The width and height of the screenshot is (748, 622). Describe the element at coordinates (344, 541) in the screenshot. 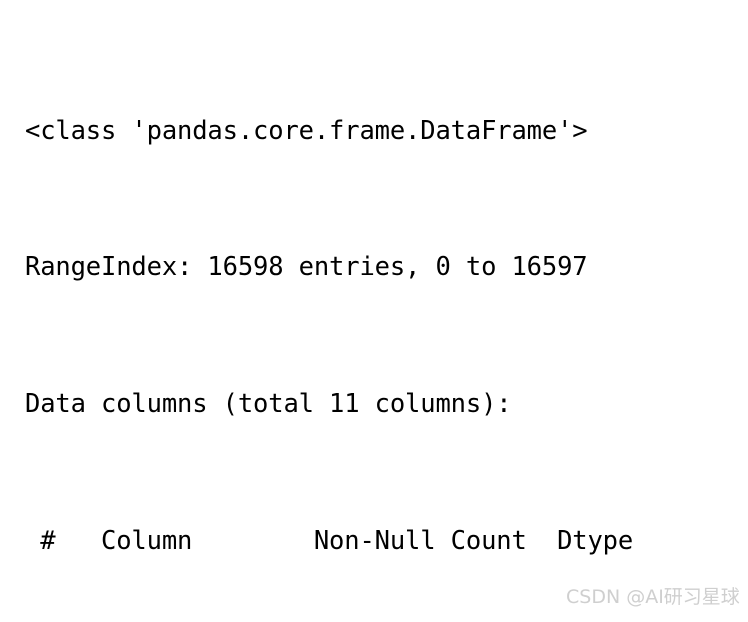

I see `table-header-row: # Column Non-Null Count Dtype` at that location.